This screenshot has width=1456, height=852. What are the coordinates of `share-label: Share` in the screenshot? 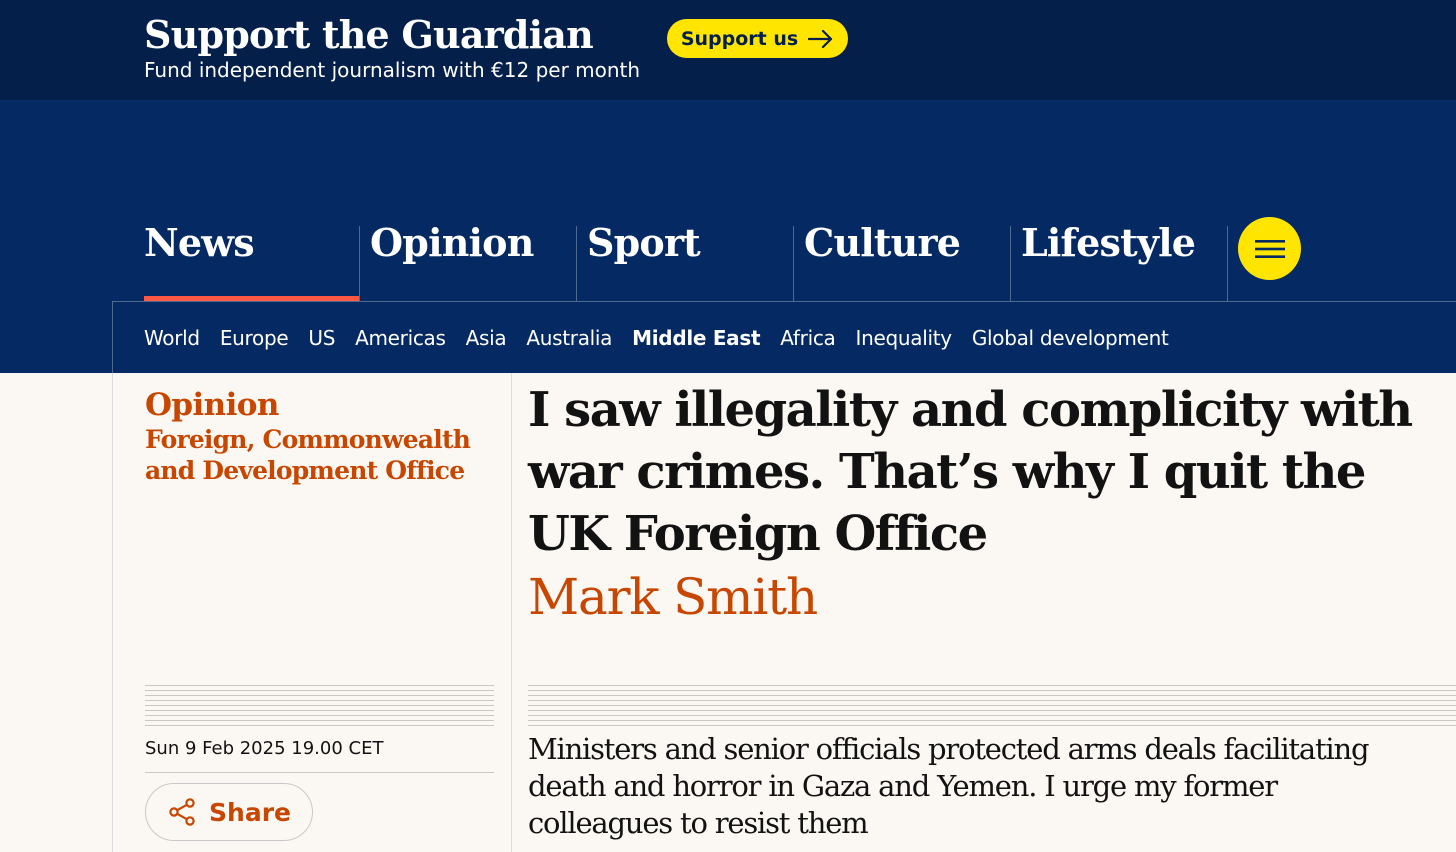 It's located at (250, 812).